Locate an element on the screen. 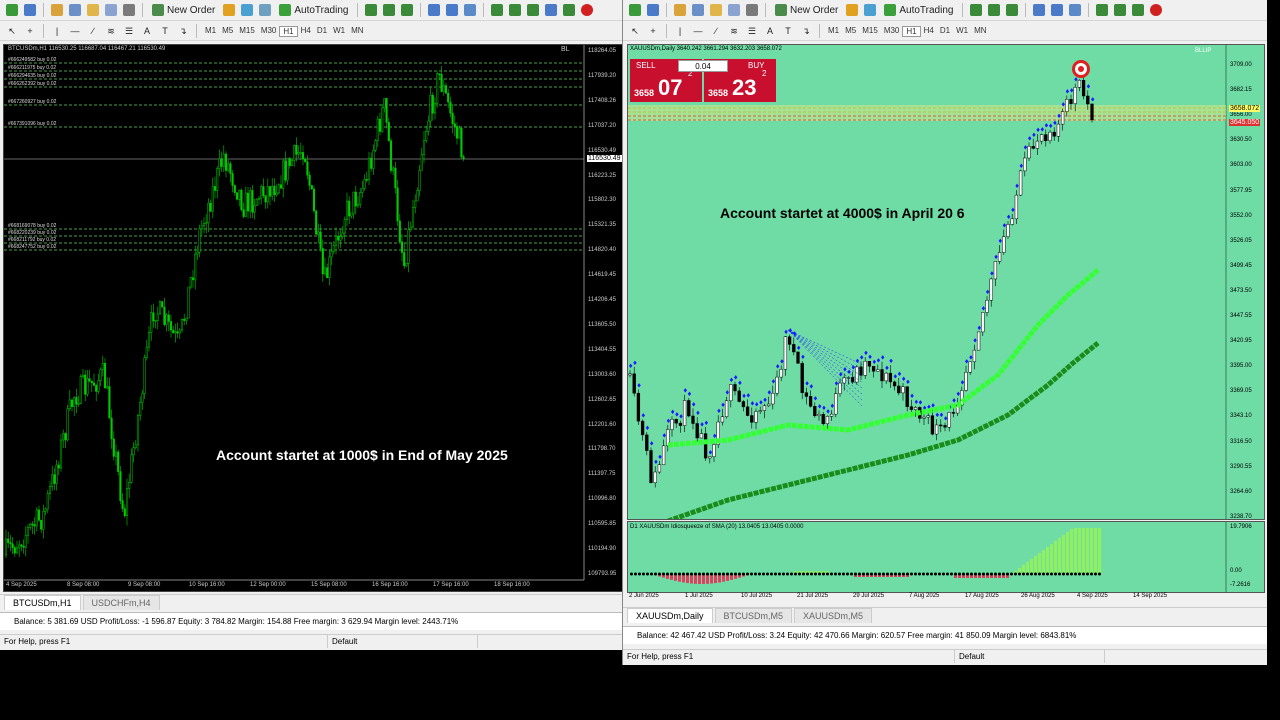 The width and height of the screenshot is (1280, 720). indicator-dot is located at coordinates (1035, 574).